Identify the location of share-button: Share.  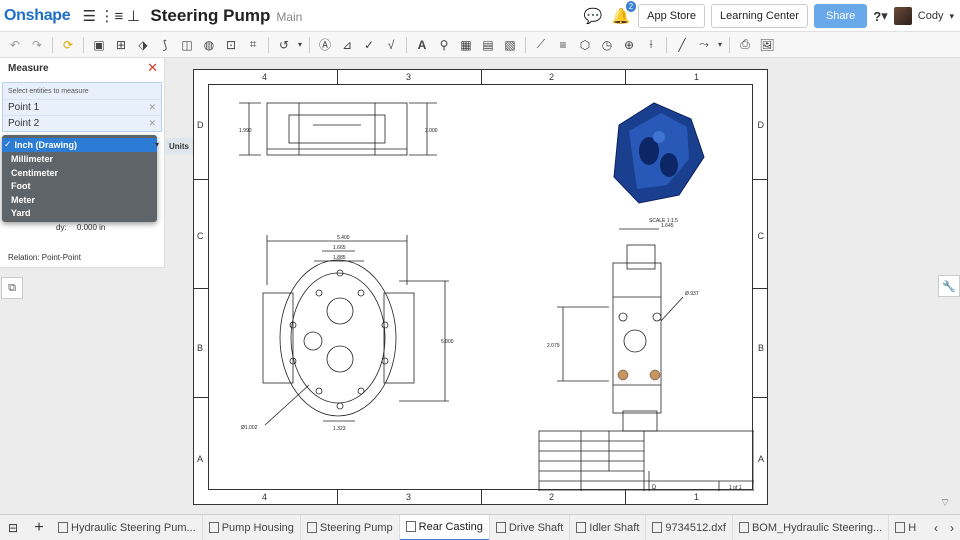
(840, 16).